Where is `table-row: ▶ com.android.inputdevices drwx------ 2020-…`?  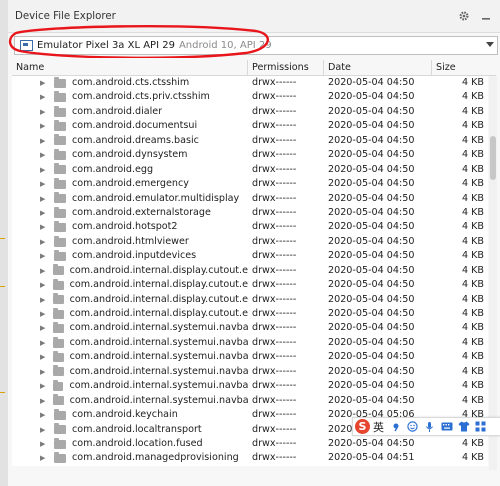 table-row: ▶ com.android.inputdevices drwx------ 2020-… is located at coordinates (250, 256).